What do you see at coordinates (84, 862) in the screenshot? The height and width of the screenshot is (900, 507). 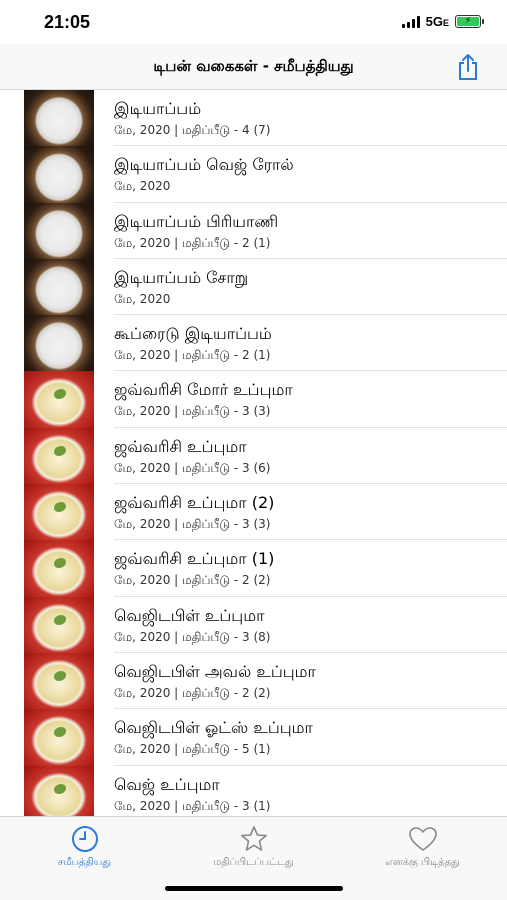 I see `tab-recent-label: சமீபத்தியது` at bounding box center [84, 862].